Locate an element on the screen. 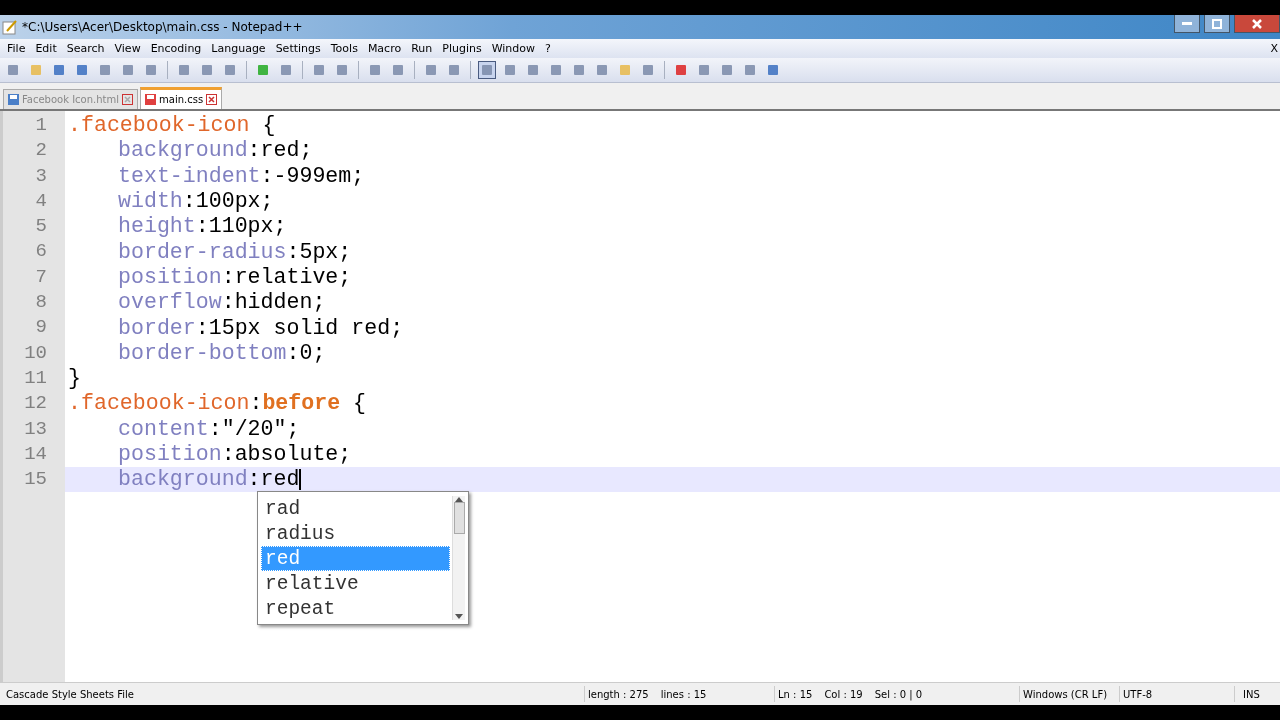 The width and height of the screenshot is (1280, 720). line-number: 14 is located at coordinates (35, 454).